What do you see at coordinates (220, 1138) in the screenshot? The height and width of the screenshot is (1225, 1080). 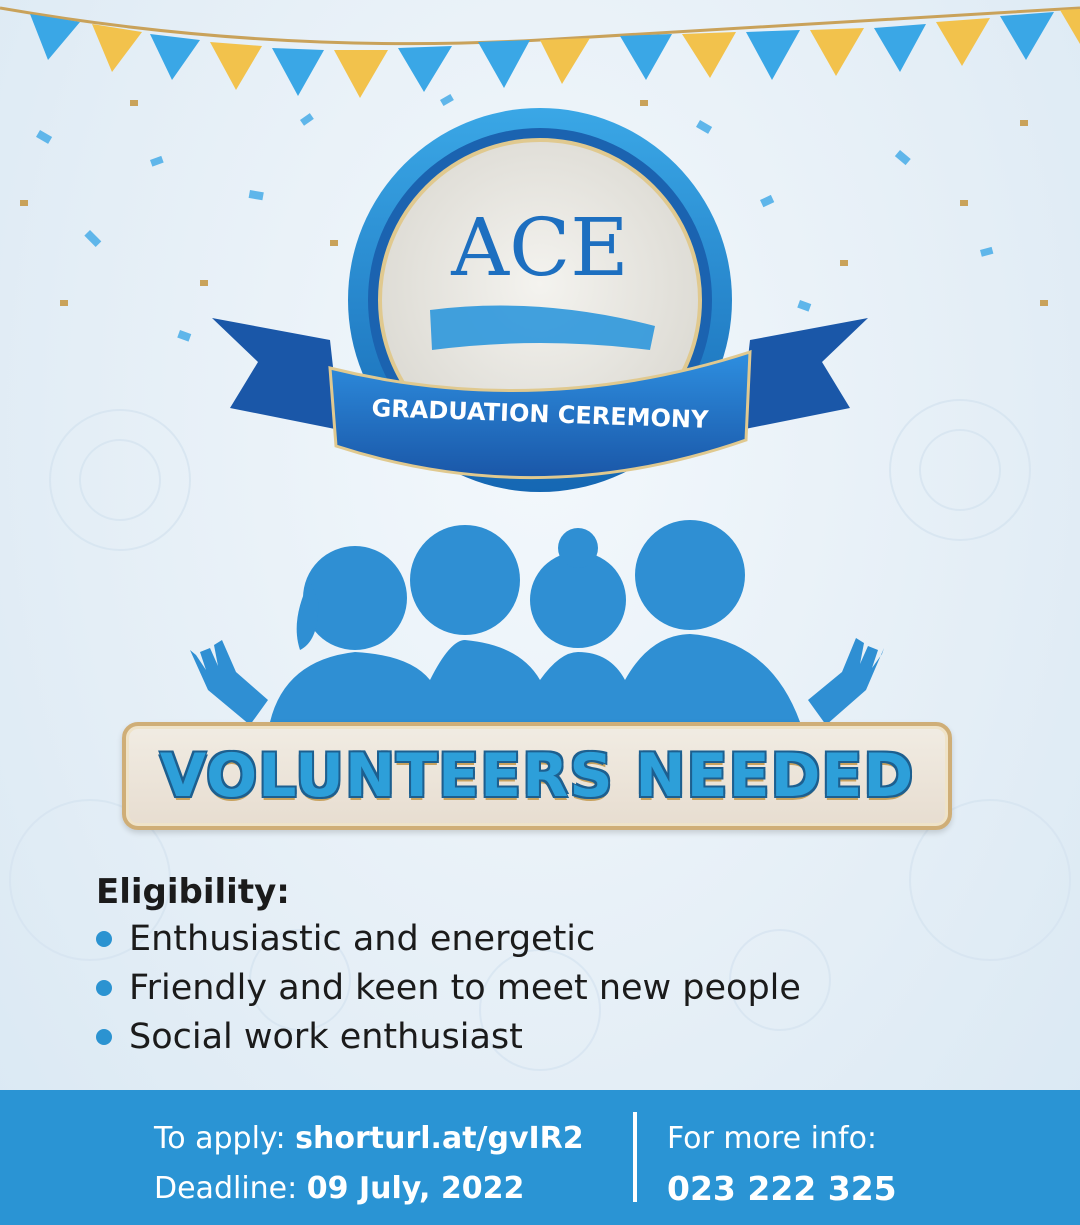 I see `apply-label: To apply:` at bounding box center [220, 1138].